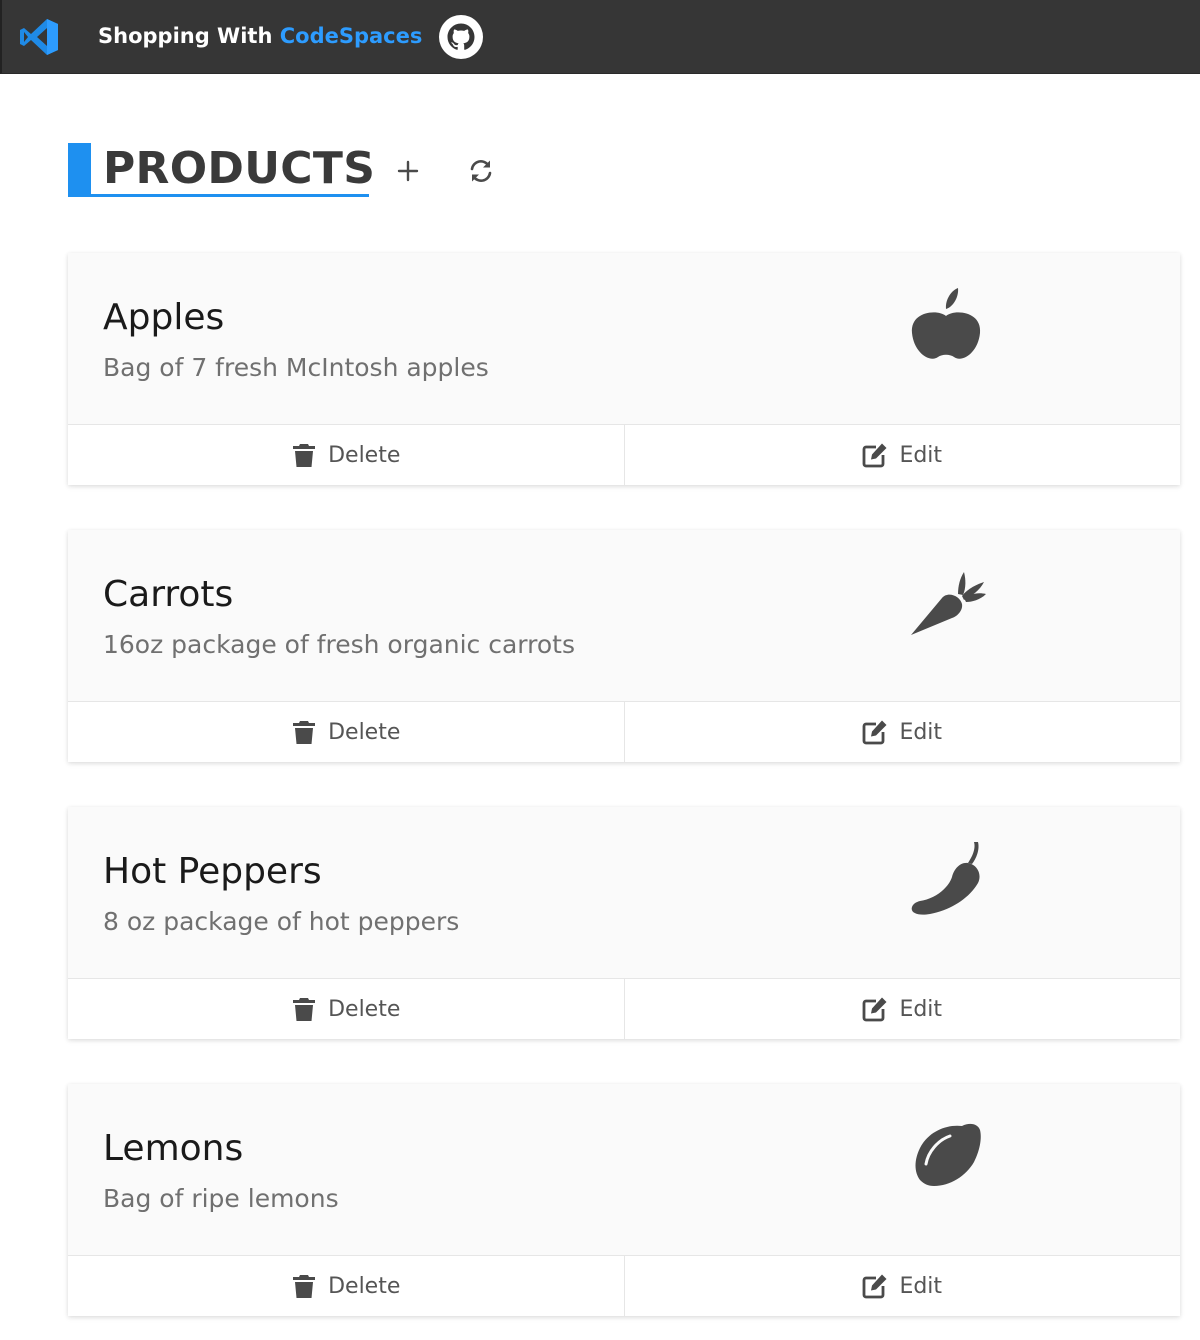  Describe the element at coordinates (408, 171) in the screenshot. I see `plus-icon` at that location.